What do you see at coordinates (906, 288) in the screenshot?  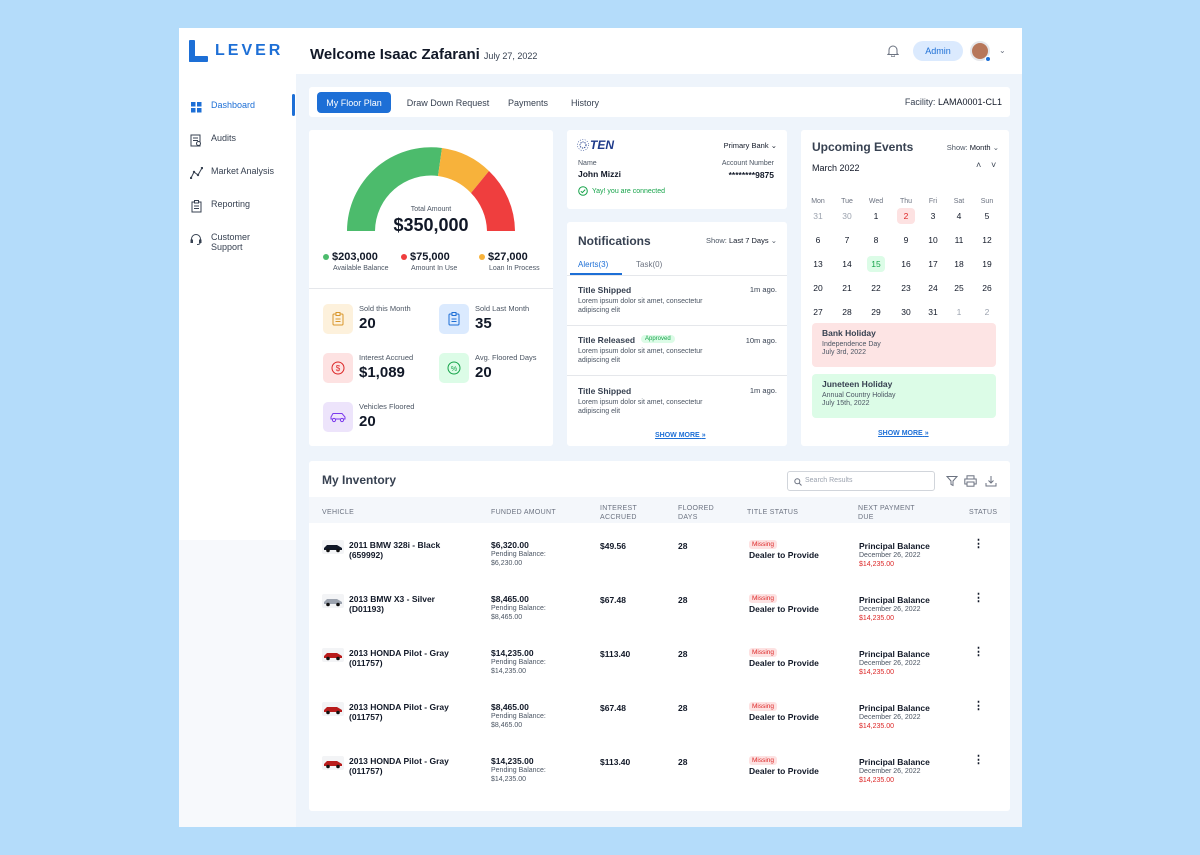 I see `calendar-day: 23` at bounding box center [906, 288].